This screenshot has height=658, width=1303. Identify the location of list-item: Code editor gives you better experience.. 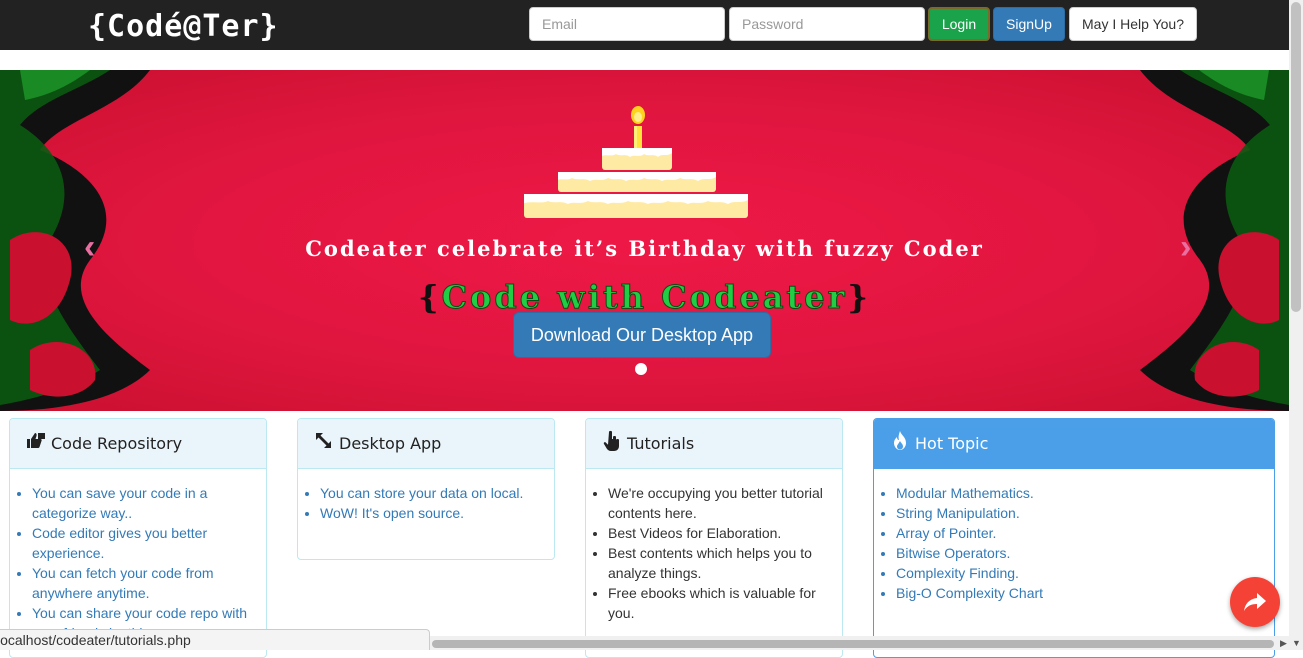
(141, 543).